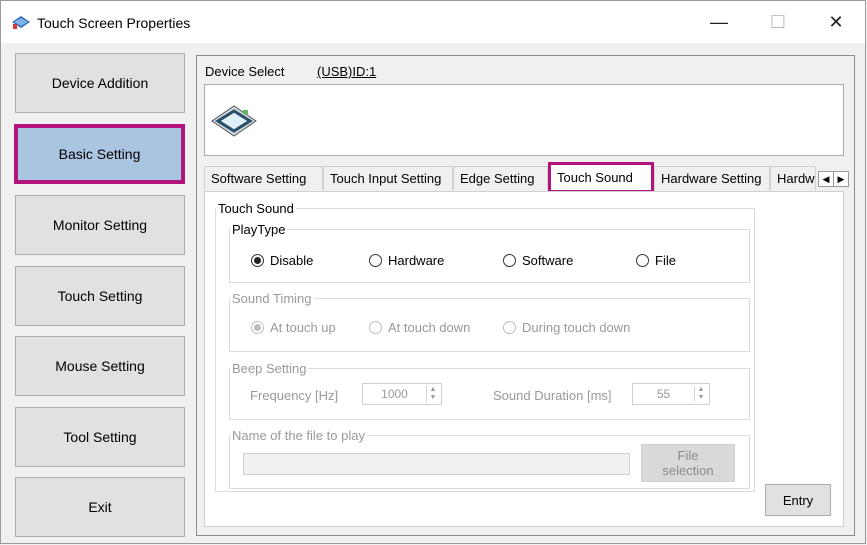  What do you see at coordinates (21, 22) in the screenshot?
I see `touch-screen-app-icon` at bounding box center [21, 22].